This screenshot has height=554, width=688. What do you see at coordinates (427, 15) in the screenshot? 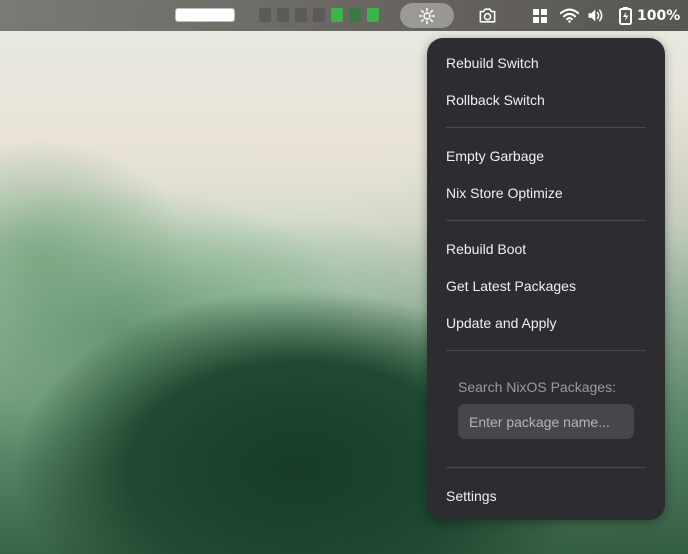
I see `gear-icon` at bounding box center [427, 15].